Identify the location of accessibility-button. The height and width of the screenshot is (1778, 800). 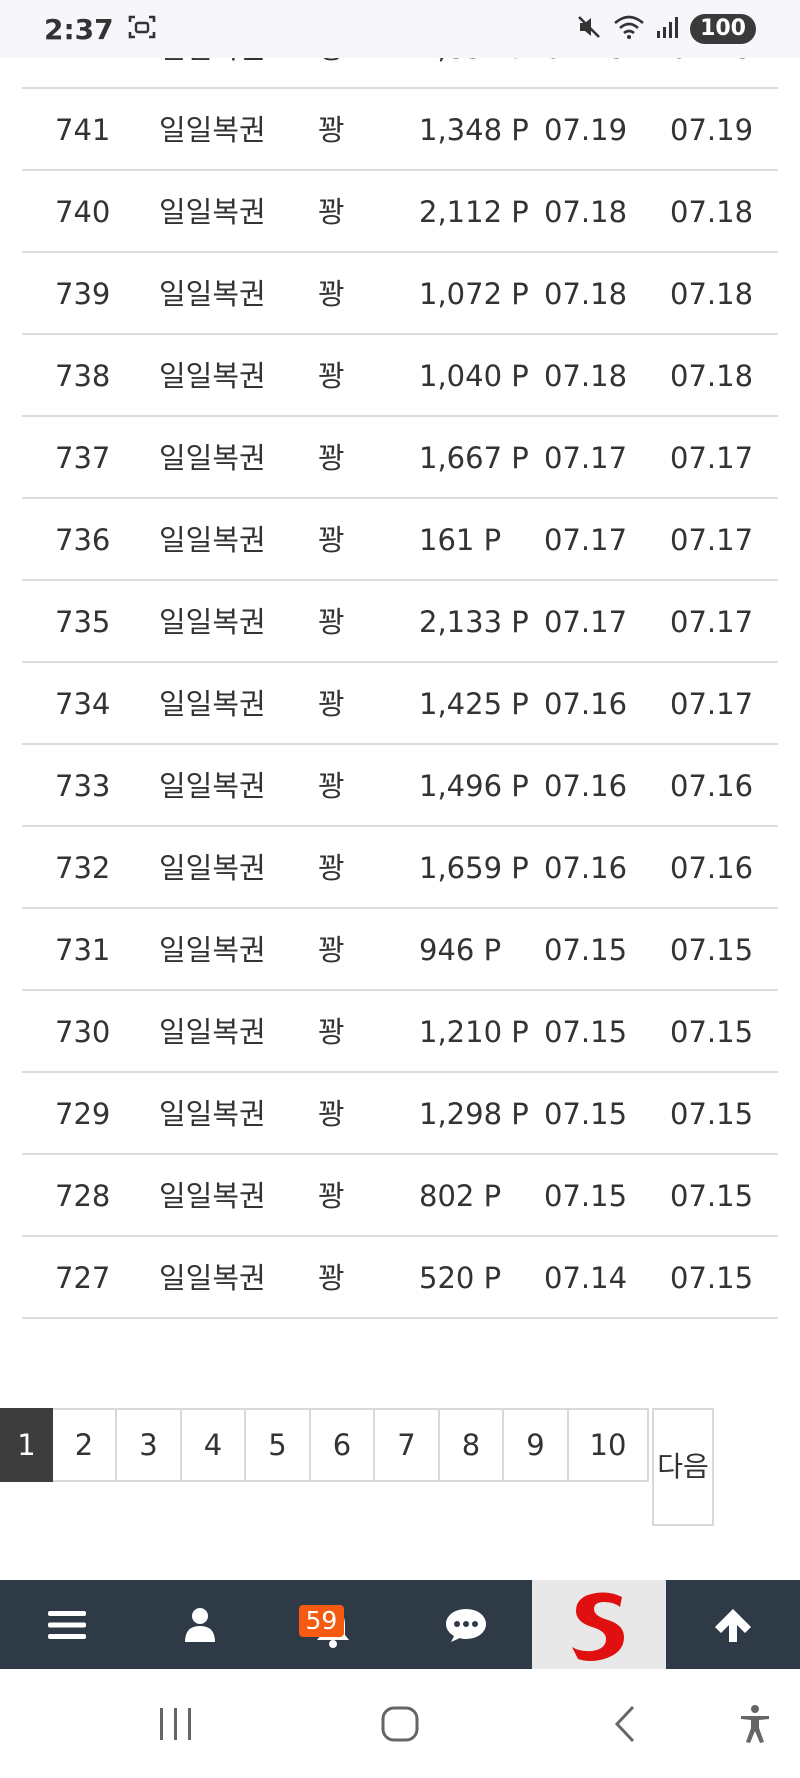
(755, 1723).